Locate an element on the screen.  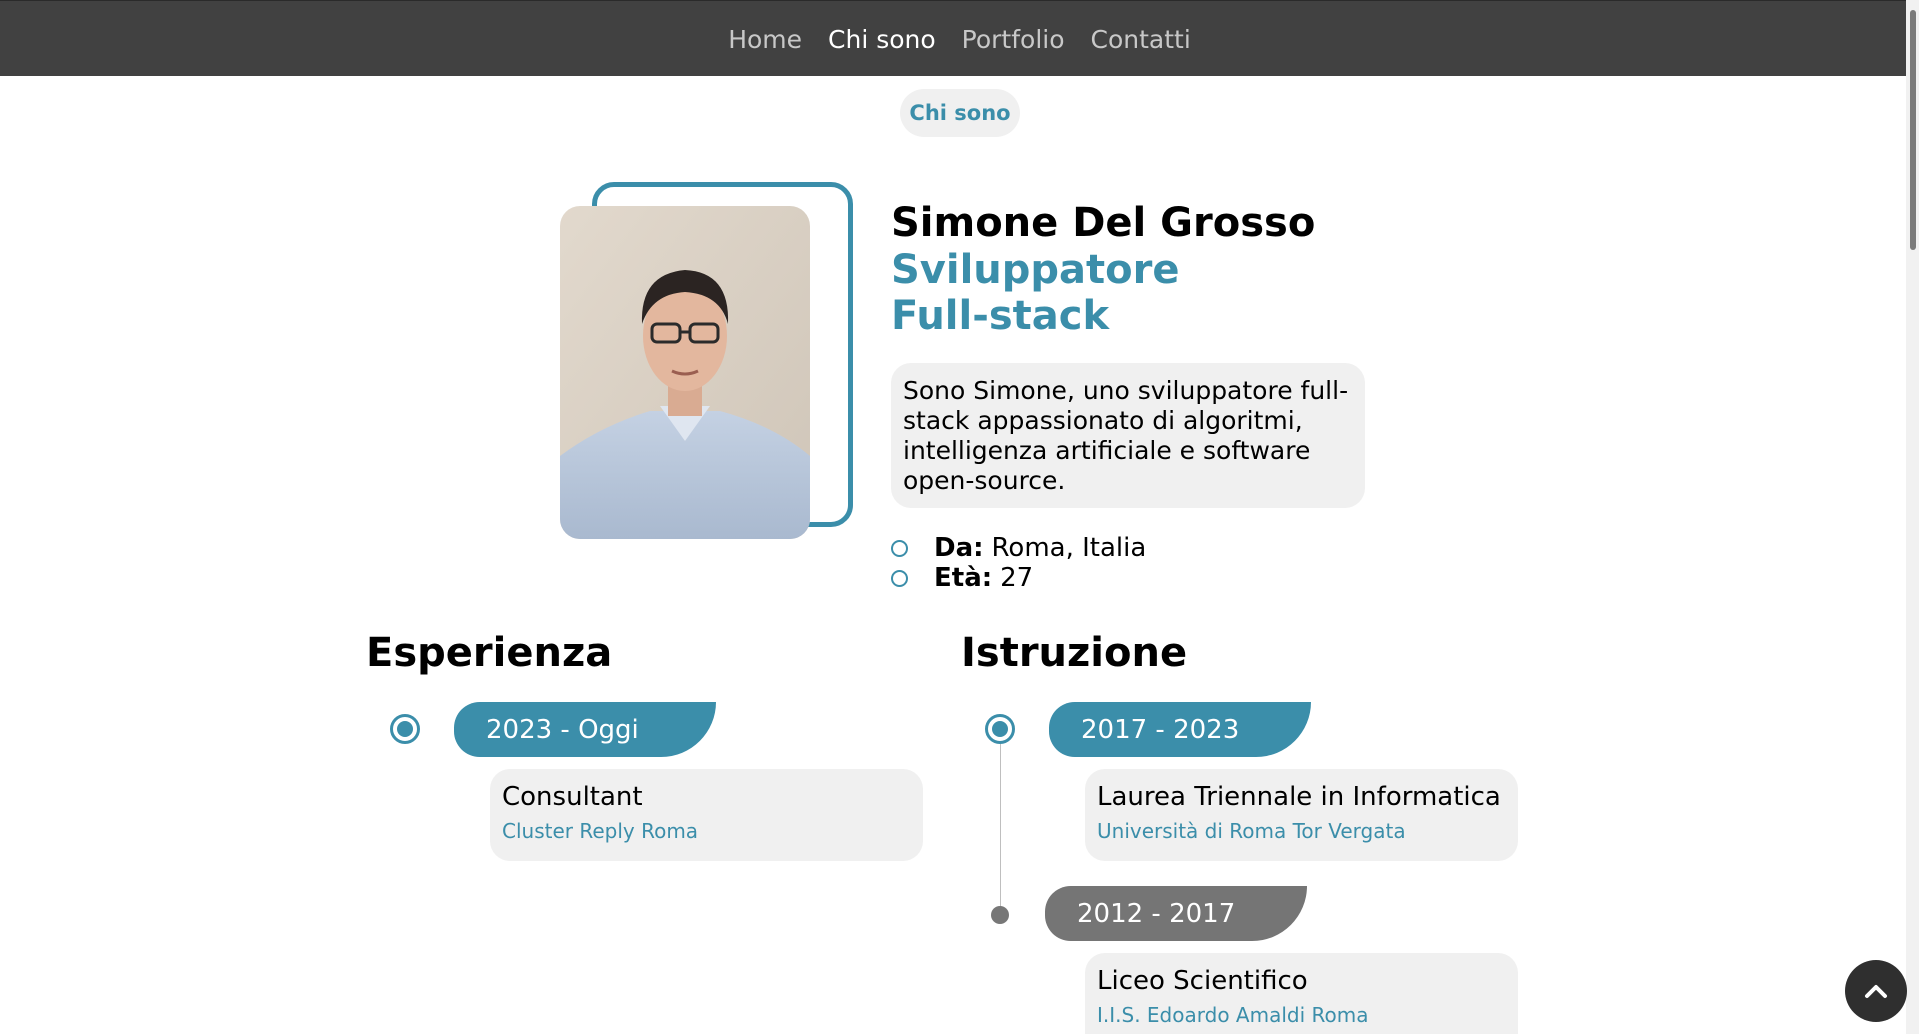
info-row-age: Età: 27 is located at coordinates (1018, 578).